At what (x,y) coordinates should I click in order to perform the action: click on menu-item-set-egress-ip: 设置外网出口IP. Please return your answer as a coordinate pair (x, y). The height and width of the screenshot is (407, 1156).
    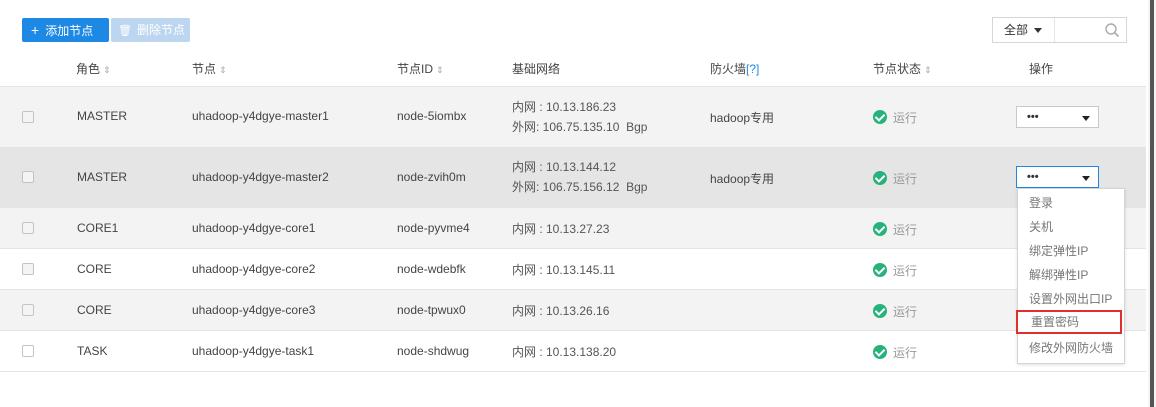
    Looking at the image, I should click on (1071, 299).